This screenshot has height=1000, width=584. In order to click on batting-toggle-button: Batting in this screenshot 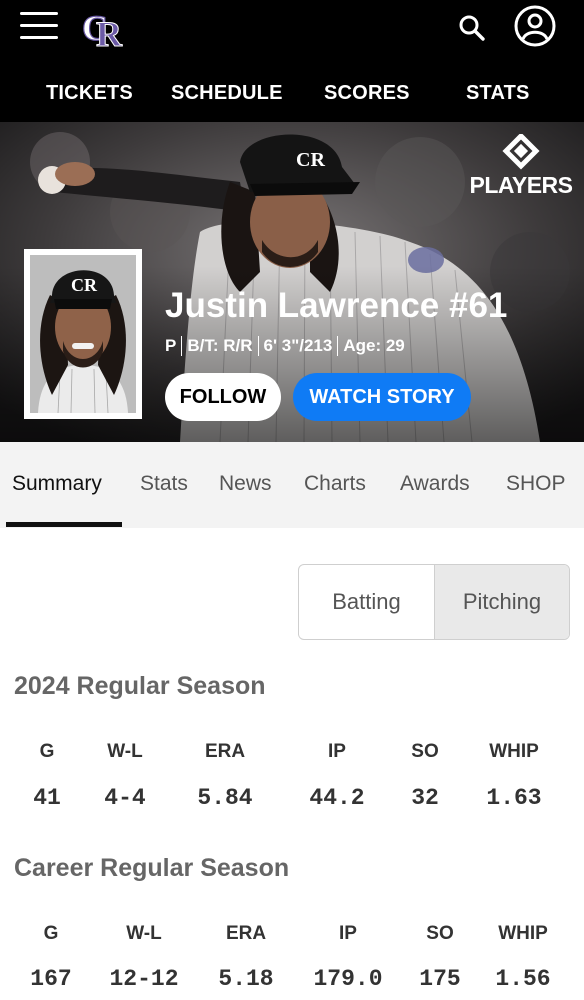, I will do `click(366, 602)`.